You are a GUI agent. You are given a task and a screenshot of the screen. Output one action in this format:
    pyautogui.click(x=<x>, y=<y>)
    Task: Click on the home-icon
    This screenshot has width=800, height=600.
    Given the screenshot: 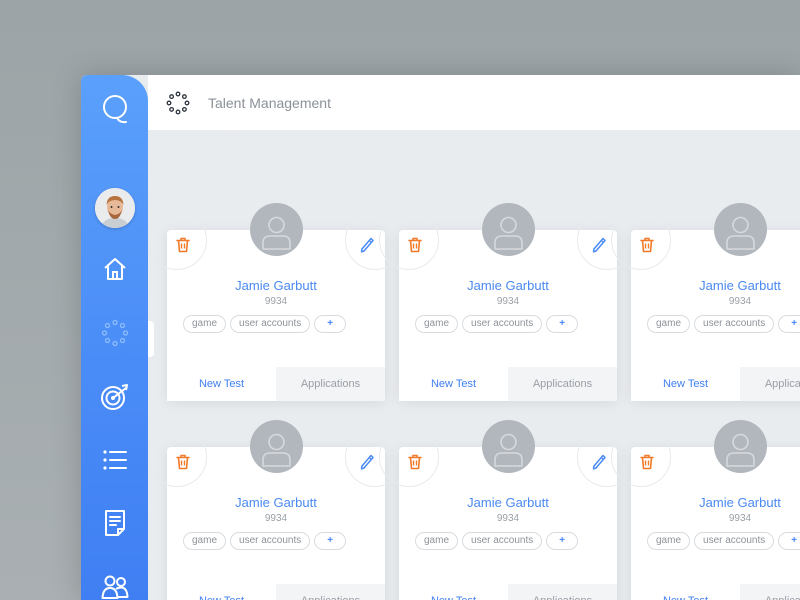 What is the action you would take?
    pyautogui.click(x=114, y=269)
    